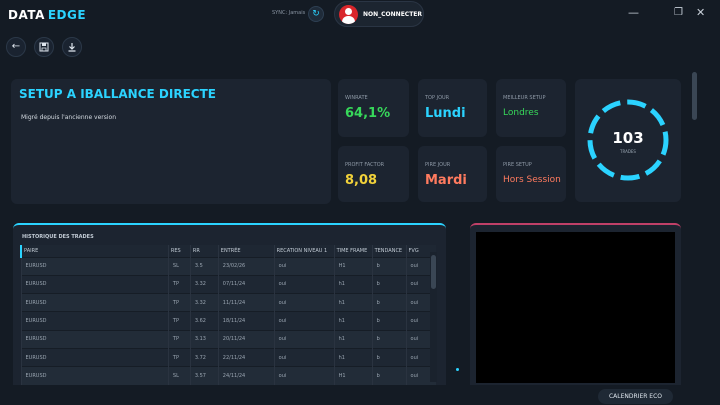 Image resolution: width=720 pixels, height=405 pixels. I want to click on page-scrollbar, so click(694, 96).